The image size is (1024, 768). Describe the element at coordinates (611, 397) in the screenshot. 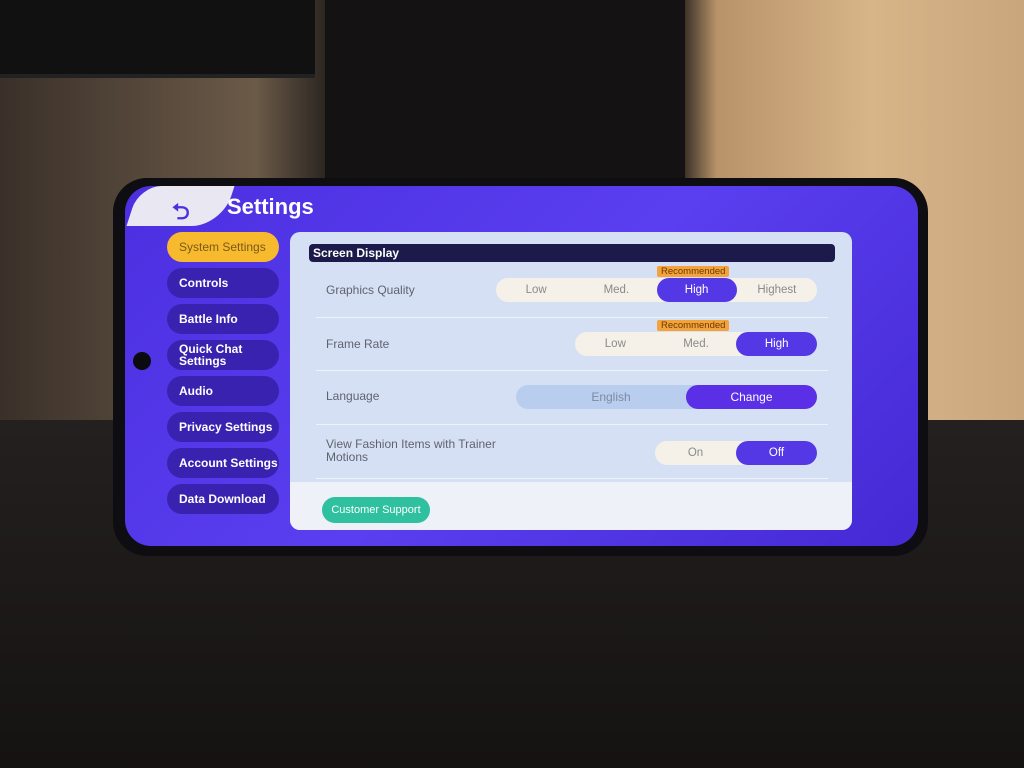

I see `language-value: English` at that location.